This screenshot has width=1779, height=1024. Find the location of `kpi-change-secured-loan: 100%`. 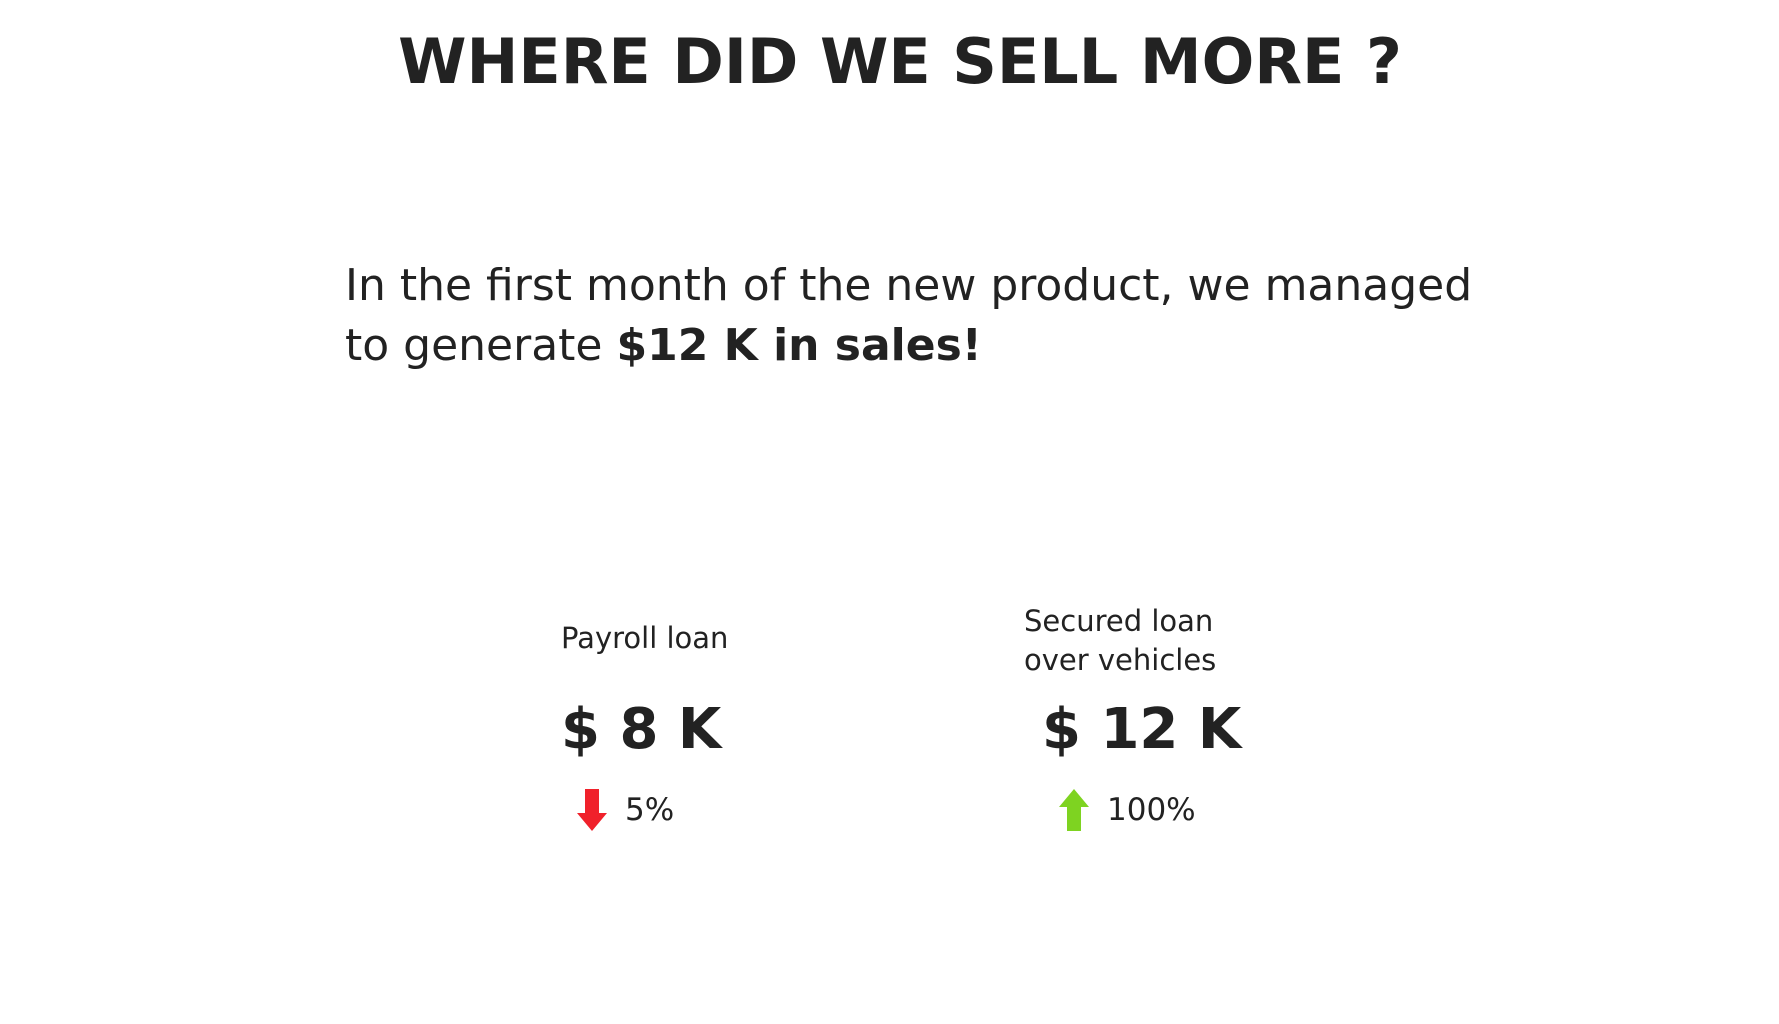

kpi-change-secured-loan: 100% is located at coordinates (1127, 810).